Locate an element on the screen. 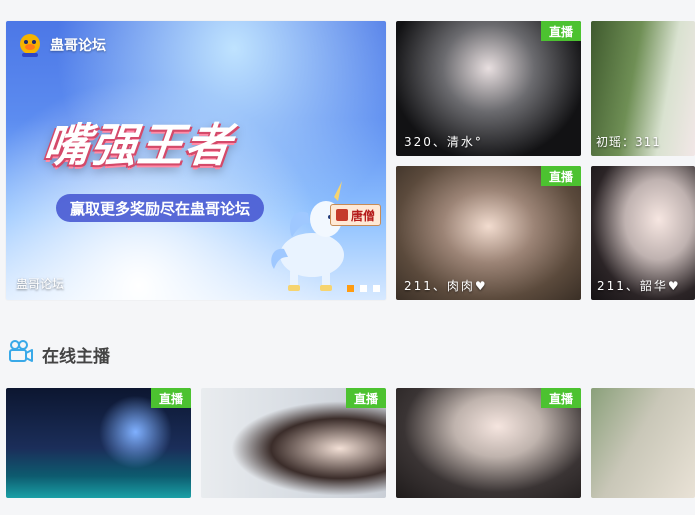  section-title: 在线主播 is located at coordinates (76, 356).